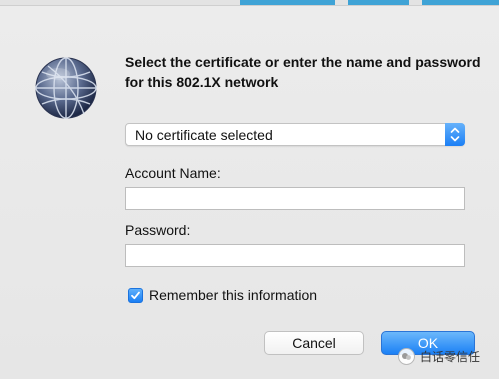 This screenshot has height=379, width=499. What do you see at coordinates (204, 135) in the screenshot?
I see `certificate-select-value: No certificate selected` at bounding box center [204, 135].